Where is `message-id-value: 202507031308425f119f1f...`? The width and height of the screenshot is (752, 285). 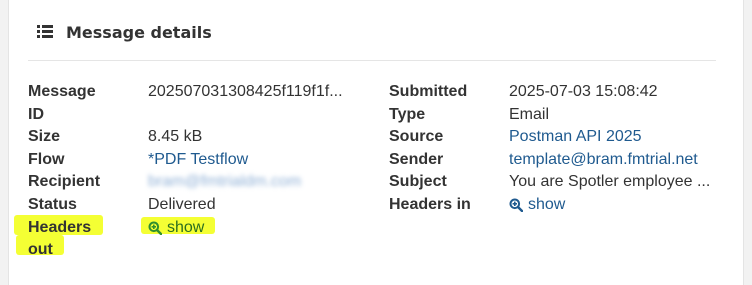
message-id-value: 202507031308425f119f1f... is located at coordinates (245, 91).